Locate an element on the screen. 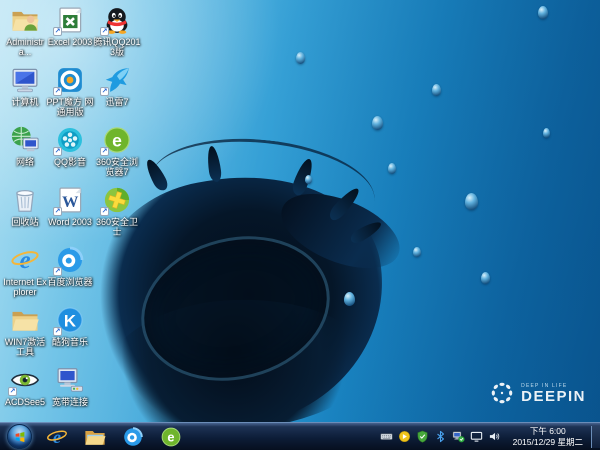  keyboard-icon is located at coordinates (386, 436).